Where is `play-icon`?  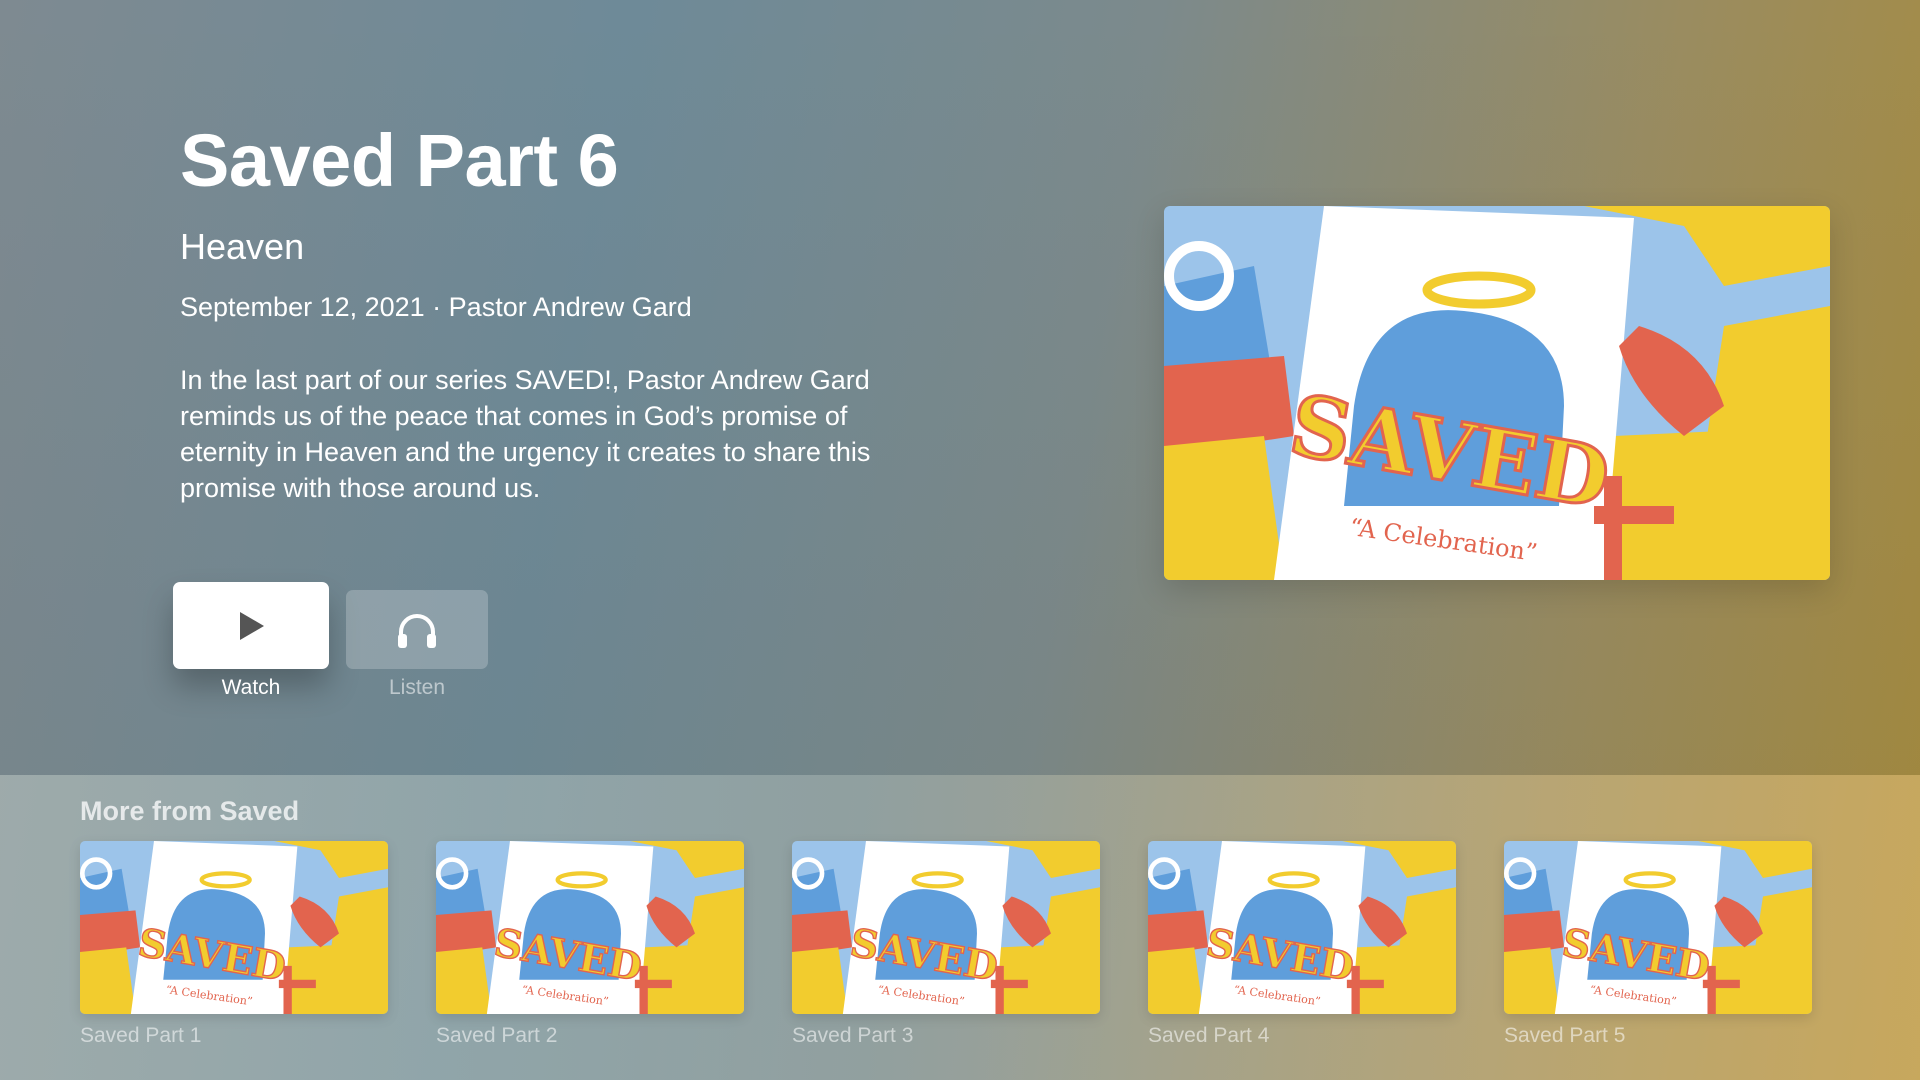
play-icon is located at coordinates (252, 625).